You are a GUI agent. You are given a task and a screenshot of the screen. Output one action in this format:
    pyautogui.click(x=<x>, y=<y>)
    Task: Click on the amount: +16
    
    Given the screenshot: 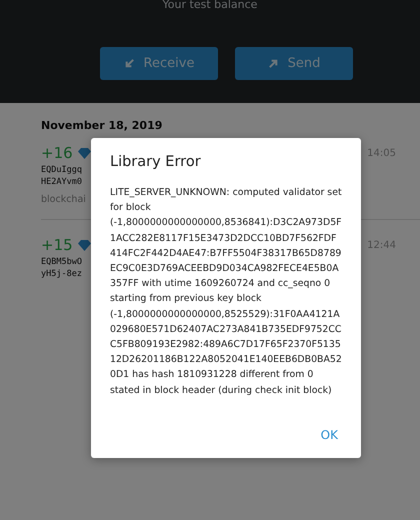 What is the action you would take?
    pyautogui.click(x=57, y=153)
    